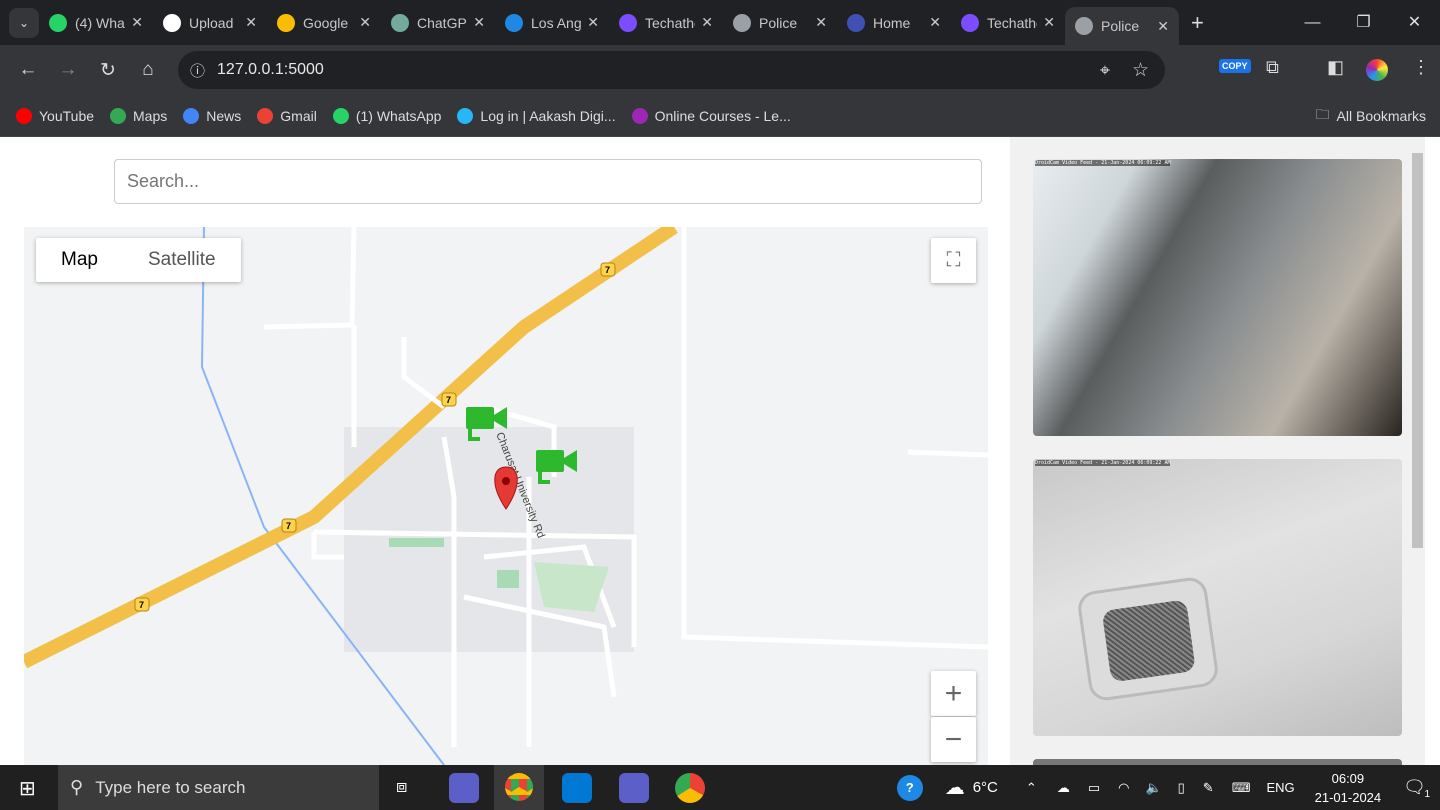 The height and width of the screenshot is (810, 1440). I want to click on tab-title: Home, so click(892, 22).